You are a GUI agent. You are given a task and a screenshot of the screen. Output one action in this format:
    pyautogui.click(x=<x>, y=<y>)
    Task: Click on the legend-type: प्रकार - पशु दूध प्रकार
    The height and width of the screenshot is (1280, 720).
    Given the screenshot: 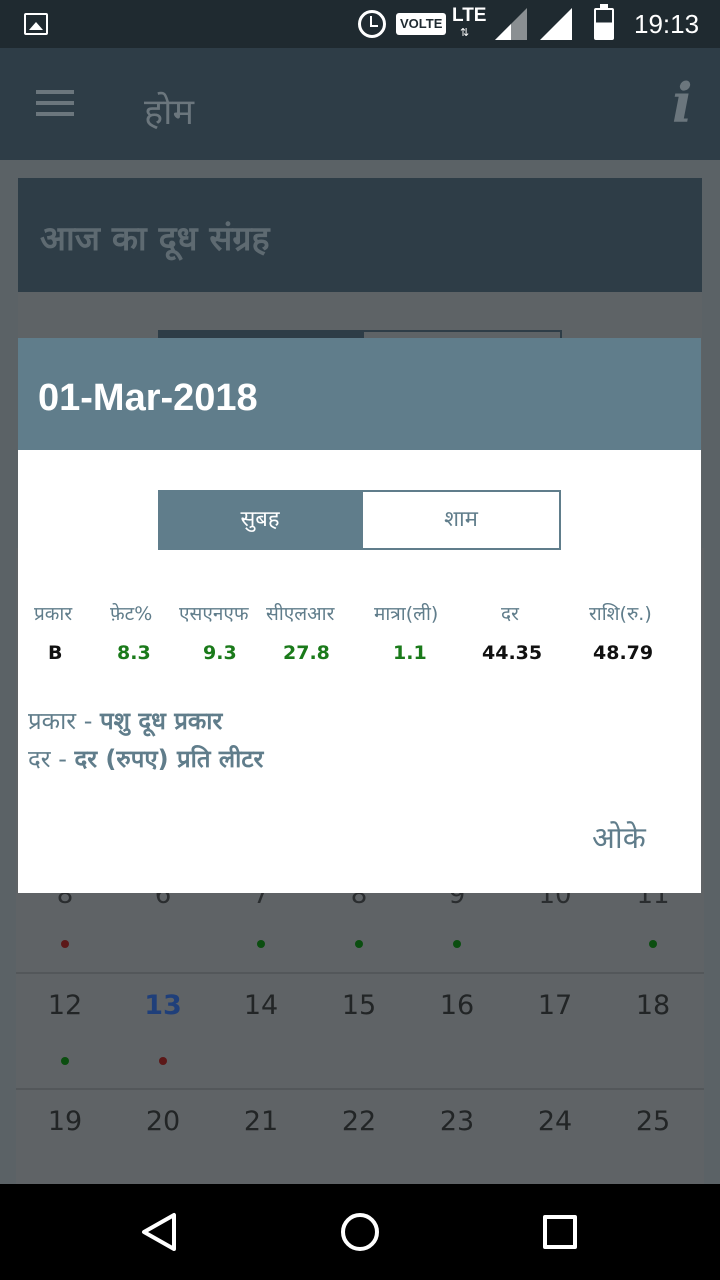 What is the action you would take?
    pyautogui.click(x=125, y=720)
    